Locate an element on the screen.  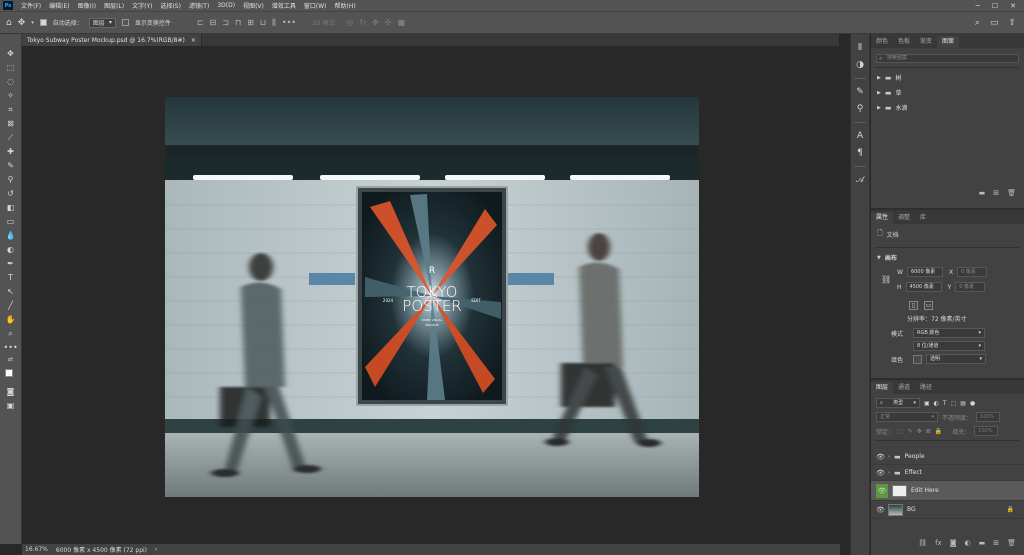
3d-pan-icon: ✥ is located at coordinates (375, 22).